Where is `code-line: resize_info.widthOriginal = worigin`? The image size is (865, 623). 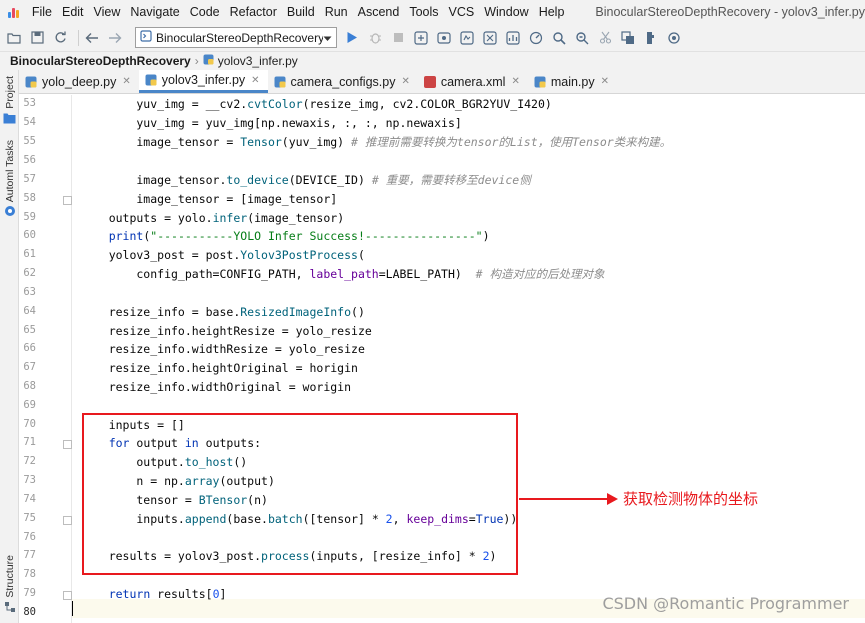 code-line: resize_info.widthOriginal = worigin is located at coordinates (216, 387).